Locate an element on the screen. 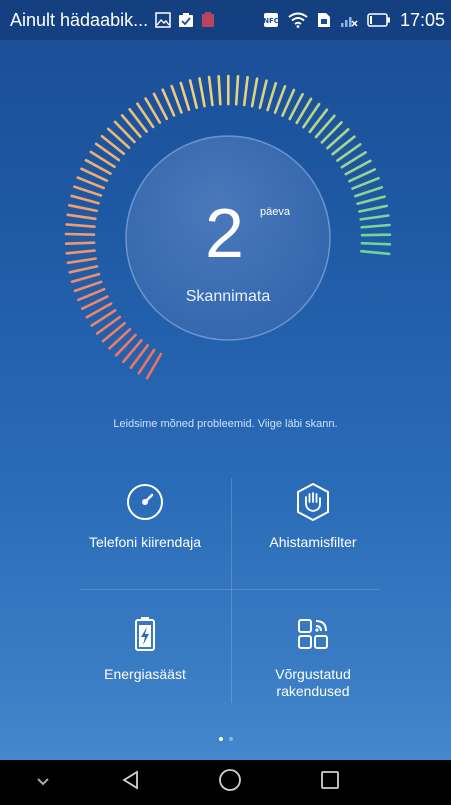 The image size is (451, 805). clipboard-check-icon is located at coordinates (186, 20).